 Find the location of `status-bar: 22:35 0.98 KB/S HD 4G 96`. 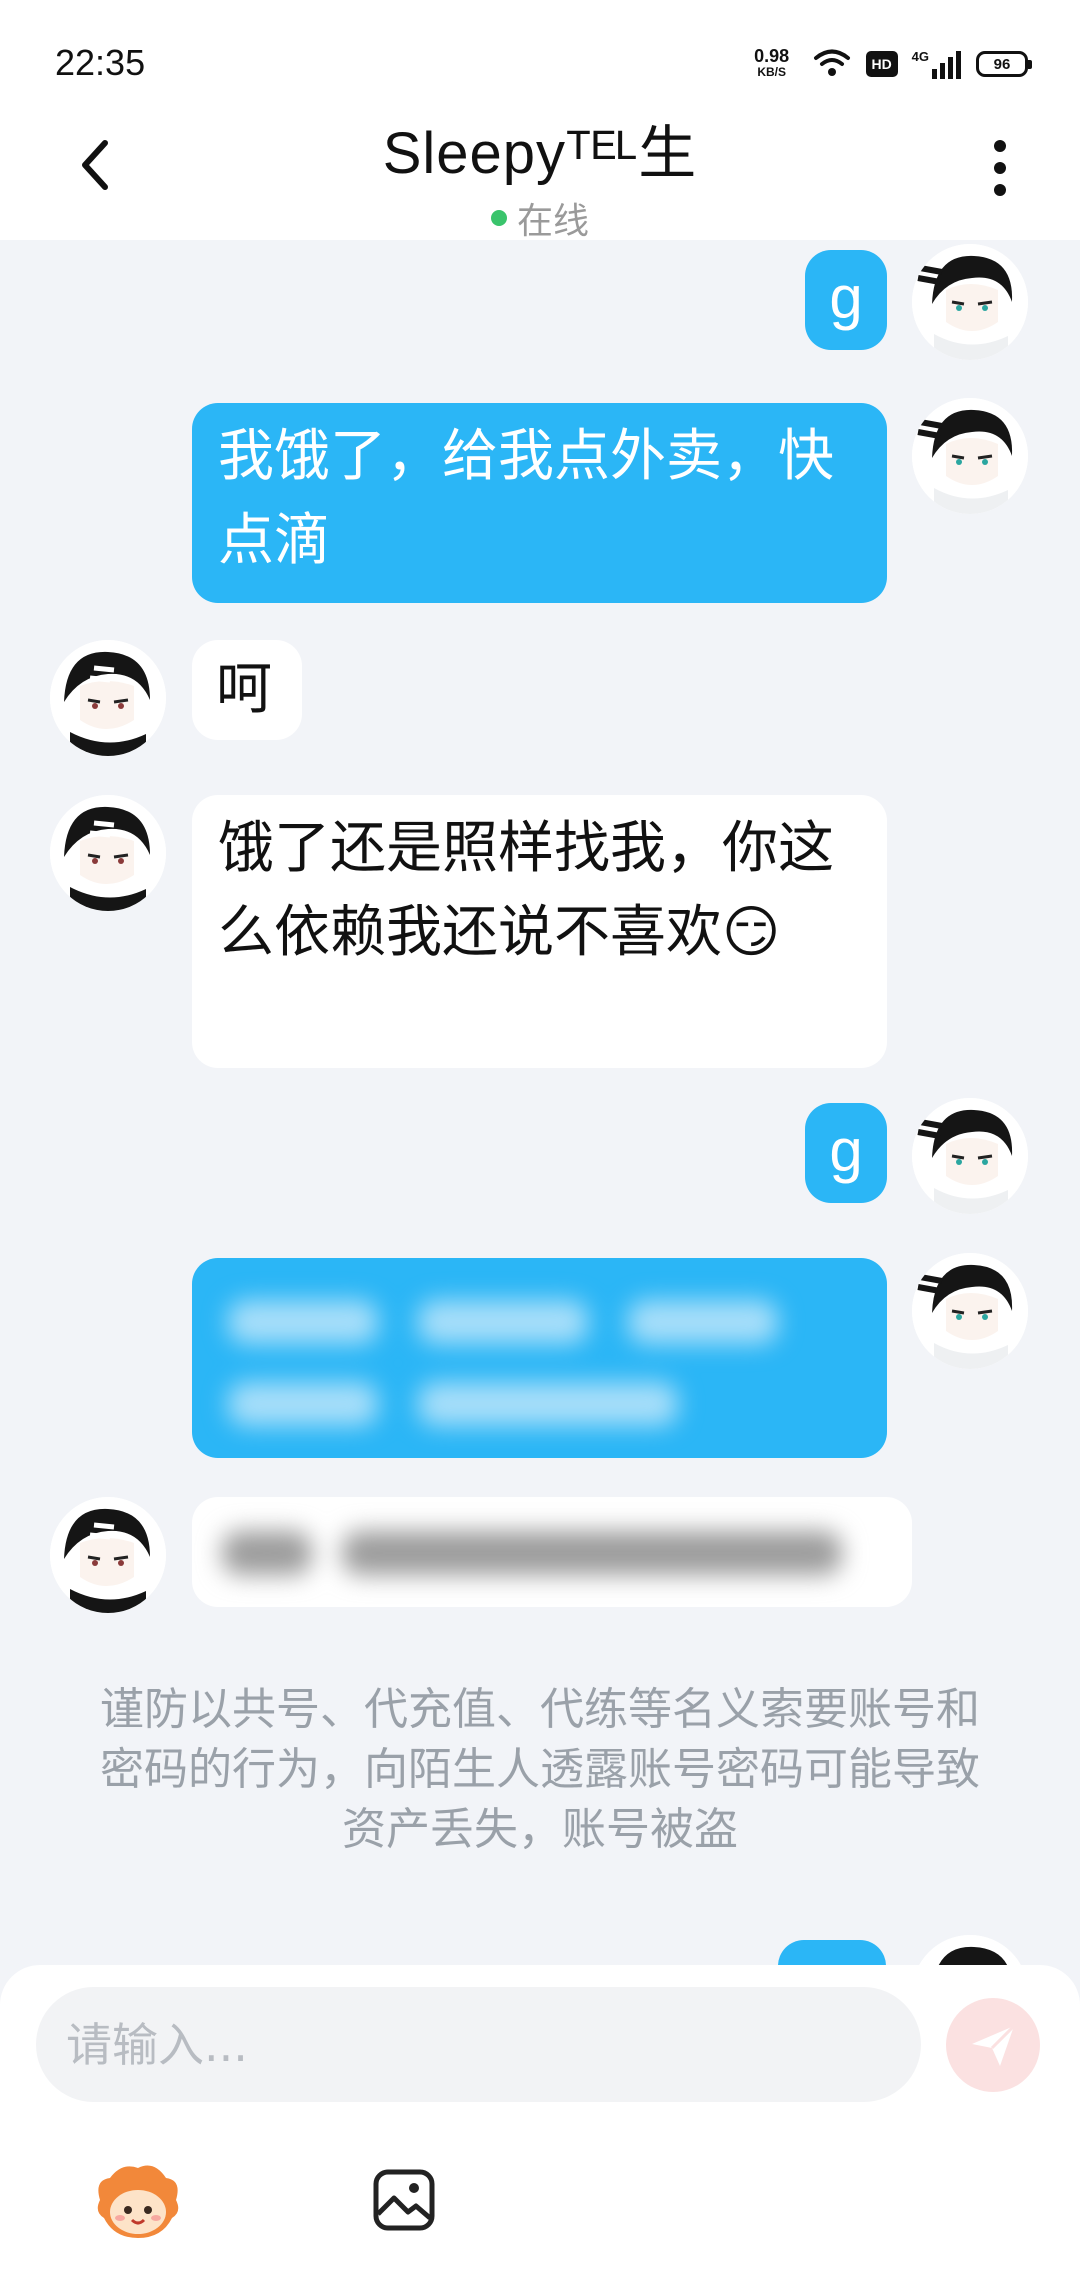

status-bar: 22:35 0.98 KB/S HD 4G 96 is located at coordinates (540, 60).